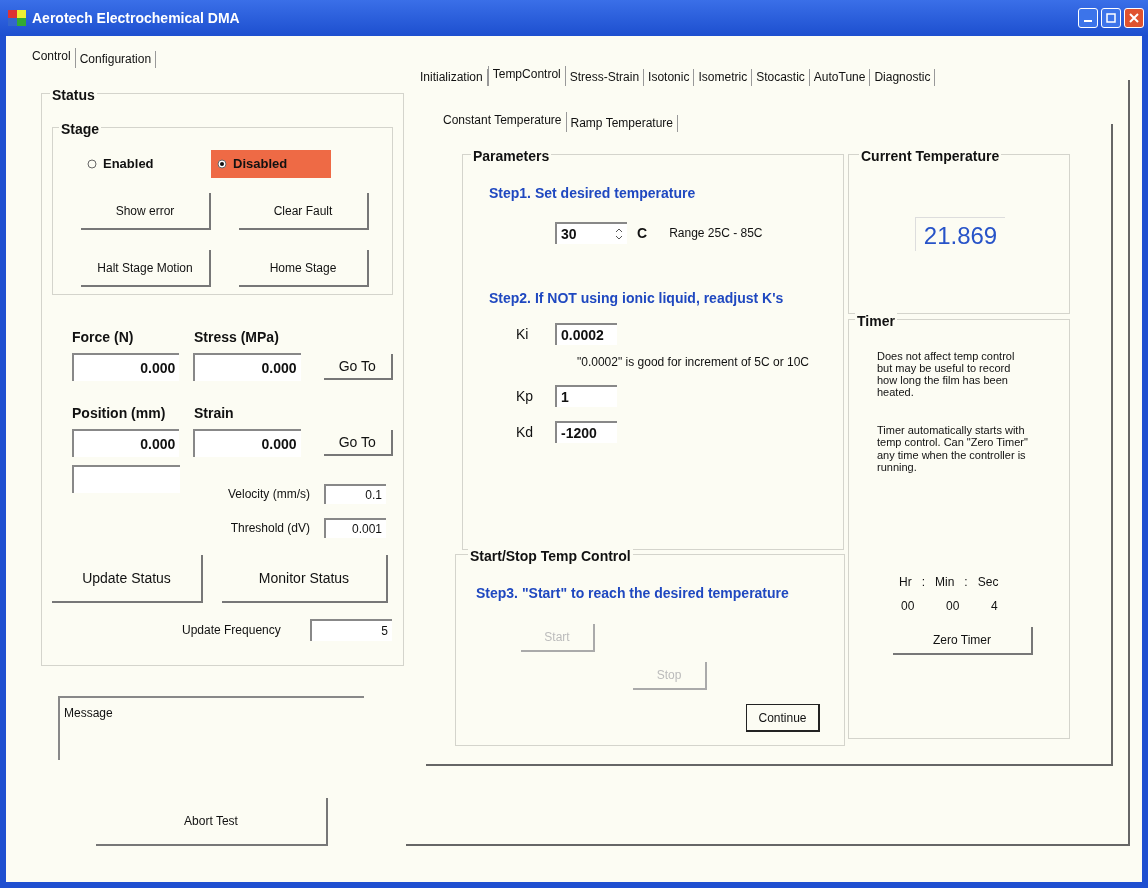  I want to click on gain-field: 1, so click(586, 396).